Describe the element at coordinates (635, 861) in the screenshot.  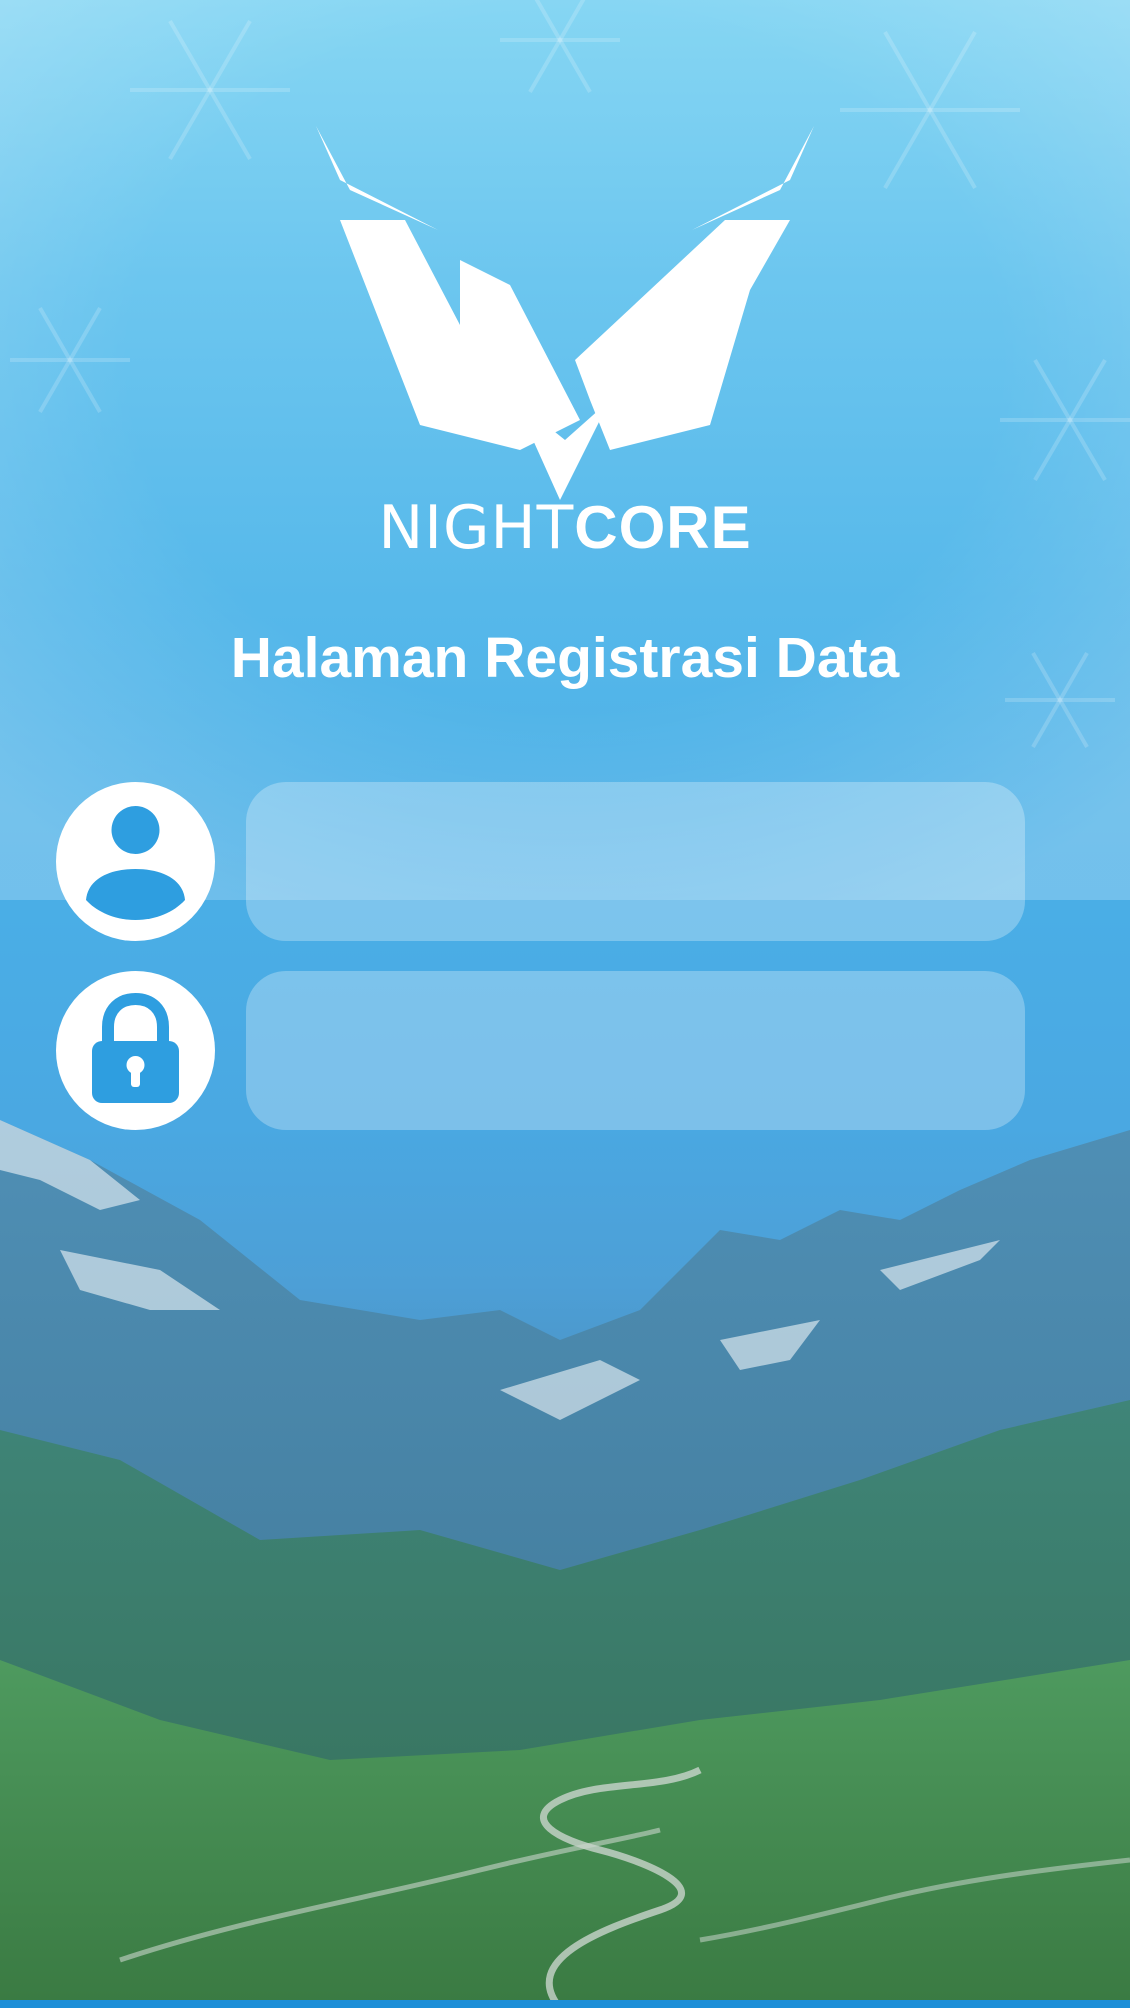
I see `username-input` at that location.